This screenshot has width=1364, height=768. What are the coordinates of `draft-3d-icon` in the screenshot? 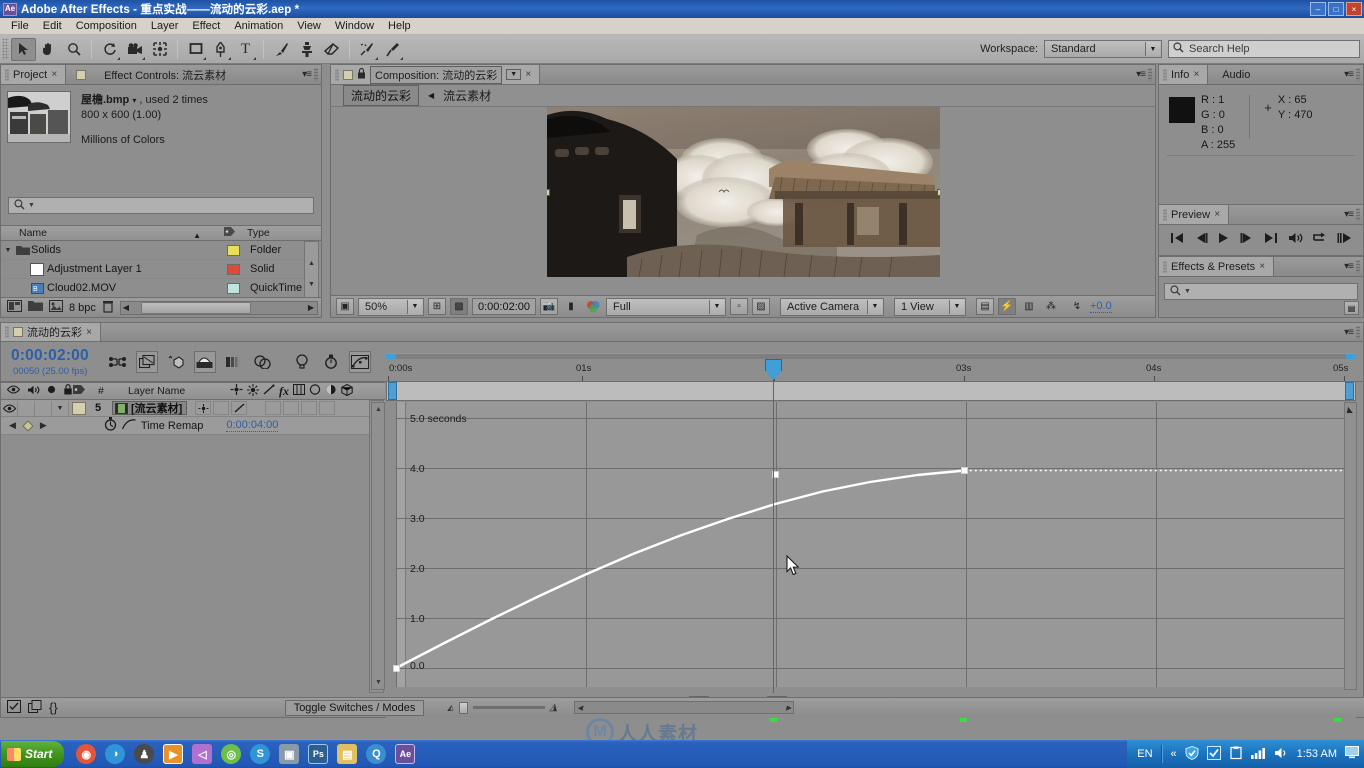 It's located at (146, 361).